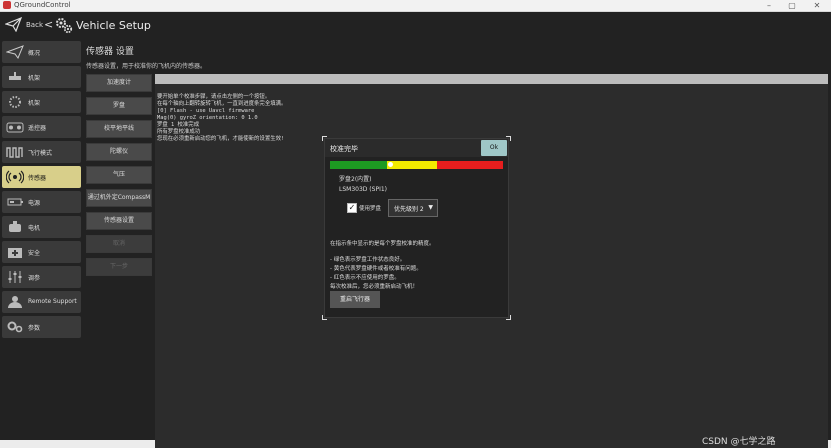 The width and height of the screenshot is (831, 448). I want to click on compass-name: 罗盘2(内置), so click(355, 179).